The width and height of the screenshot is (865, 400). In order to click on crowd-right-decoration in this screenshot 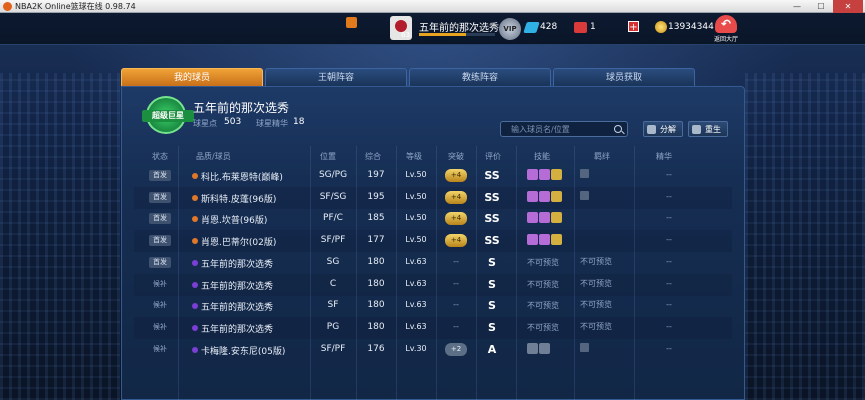, I will do `click(805, 236)`.